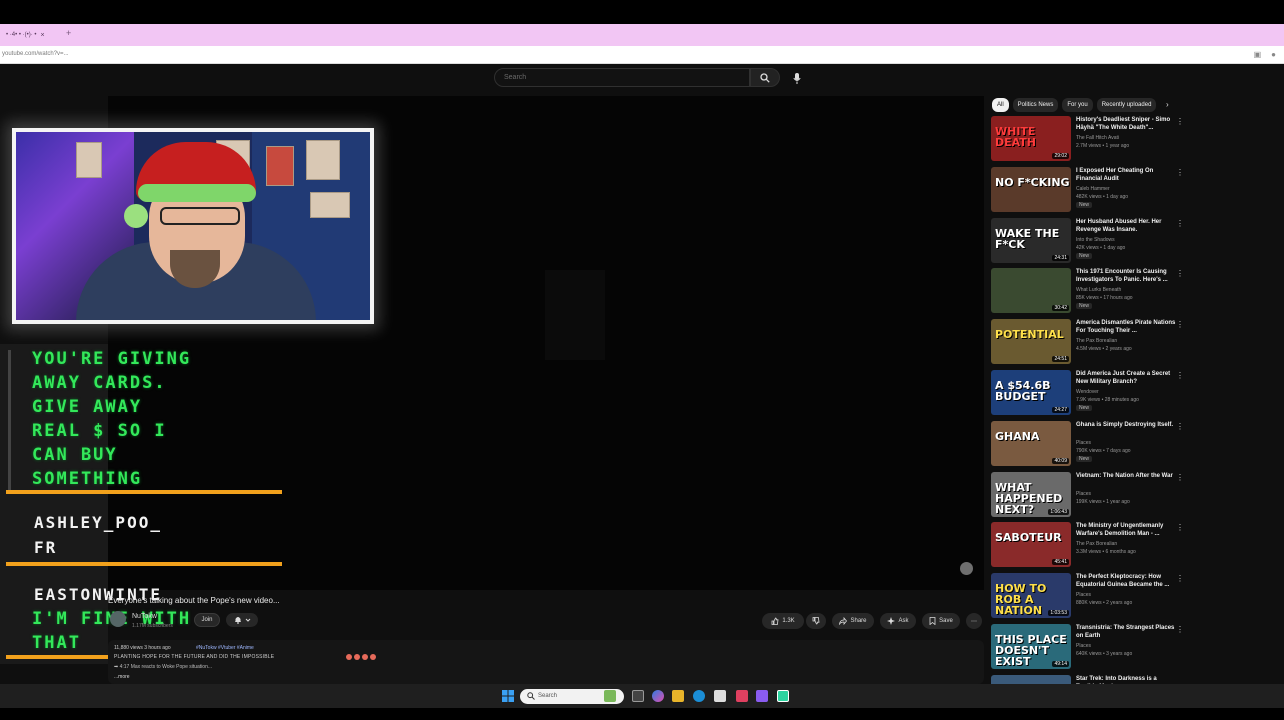  What do you see at coordinates (941, 621) in the screenshot?
I see `save-button: Save` at bounding box center [941, 621].